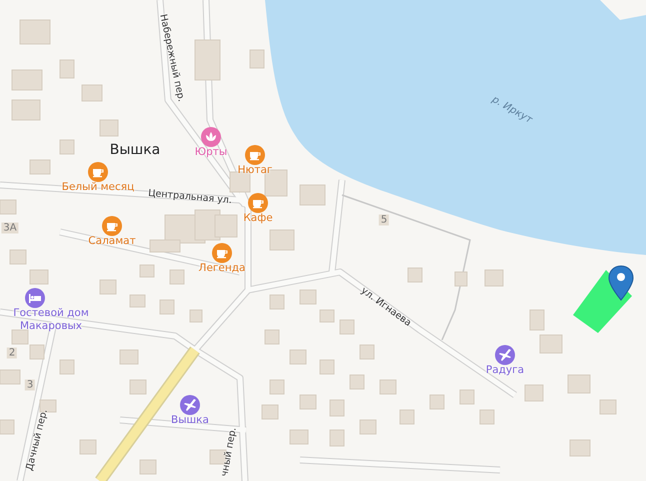  I want to click on place-label: Вышка, so click(190, 420).